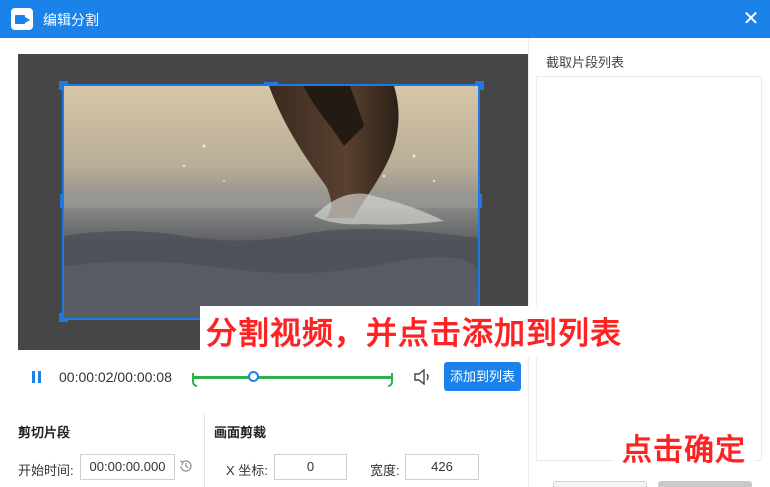 The width and height of the screenshot is (770, 487). Describe the element at coordinates (385, 19) in the screenshot. I see `title-bar: 编辑分割 ✕` at that location.